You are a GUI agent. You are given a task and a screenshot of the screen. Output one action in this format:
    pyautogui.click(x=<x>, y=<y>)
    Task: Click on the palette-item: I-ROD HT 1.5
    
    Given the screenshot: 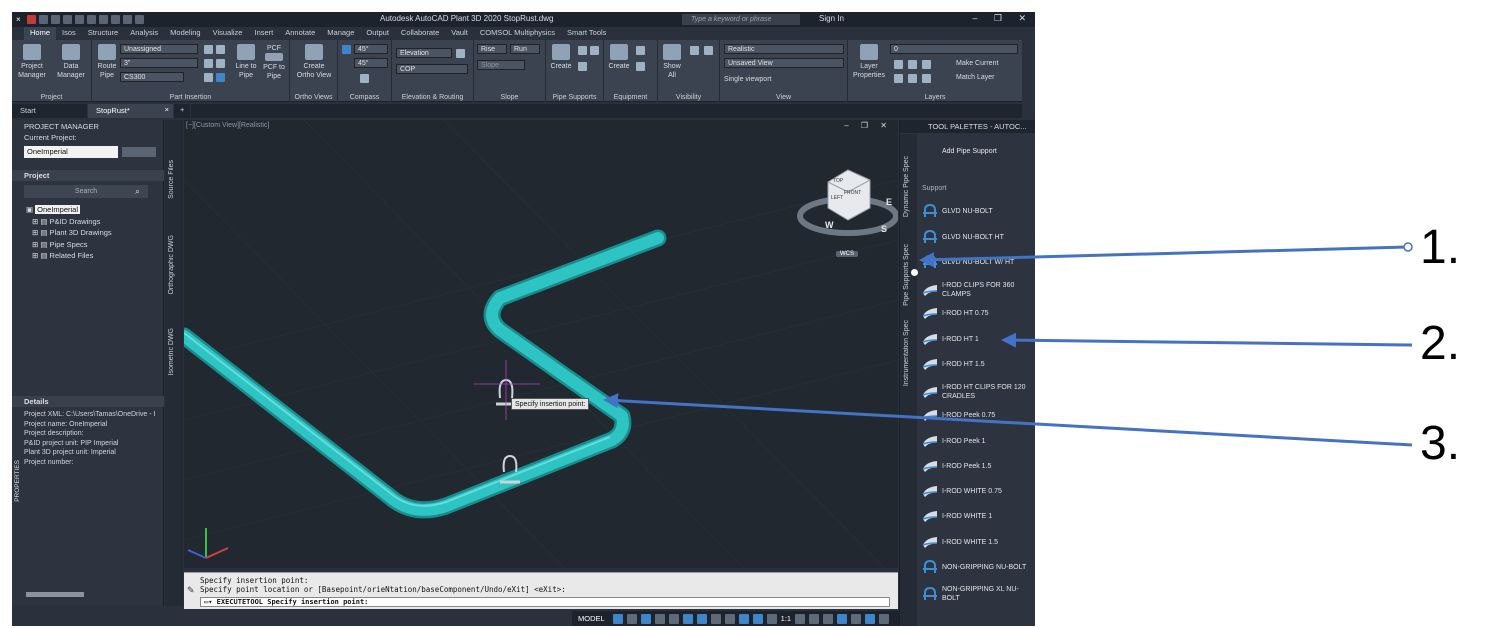 What is the action you would take?
    pyautogui.click(x=977, y=364)
    